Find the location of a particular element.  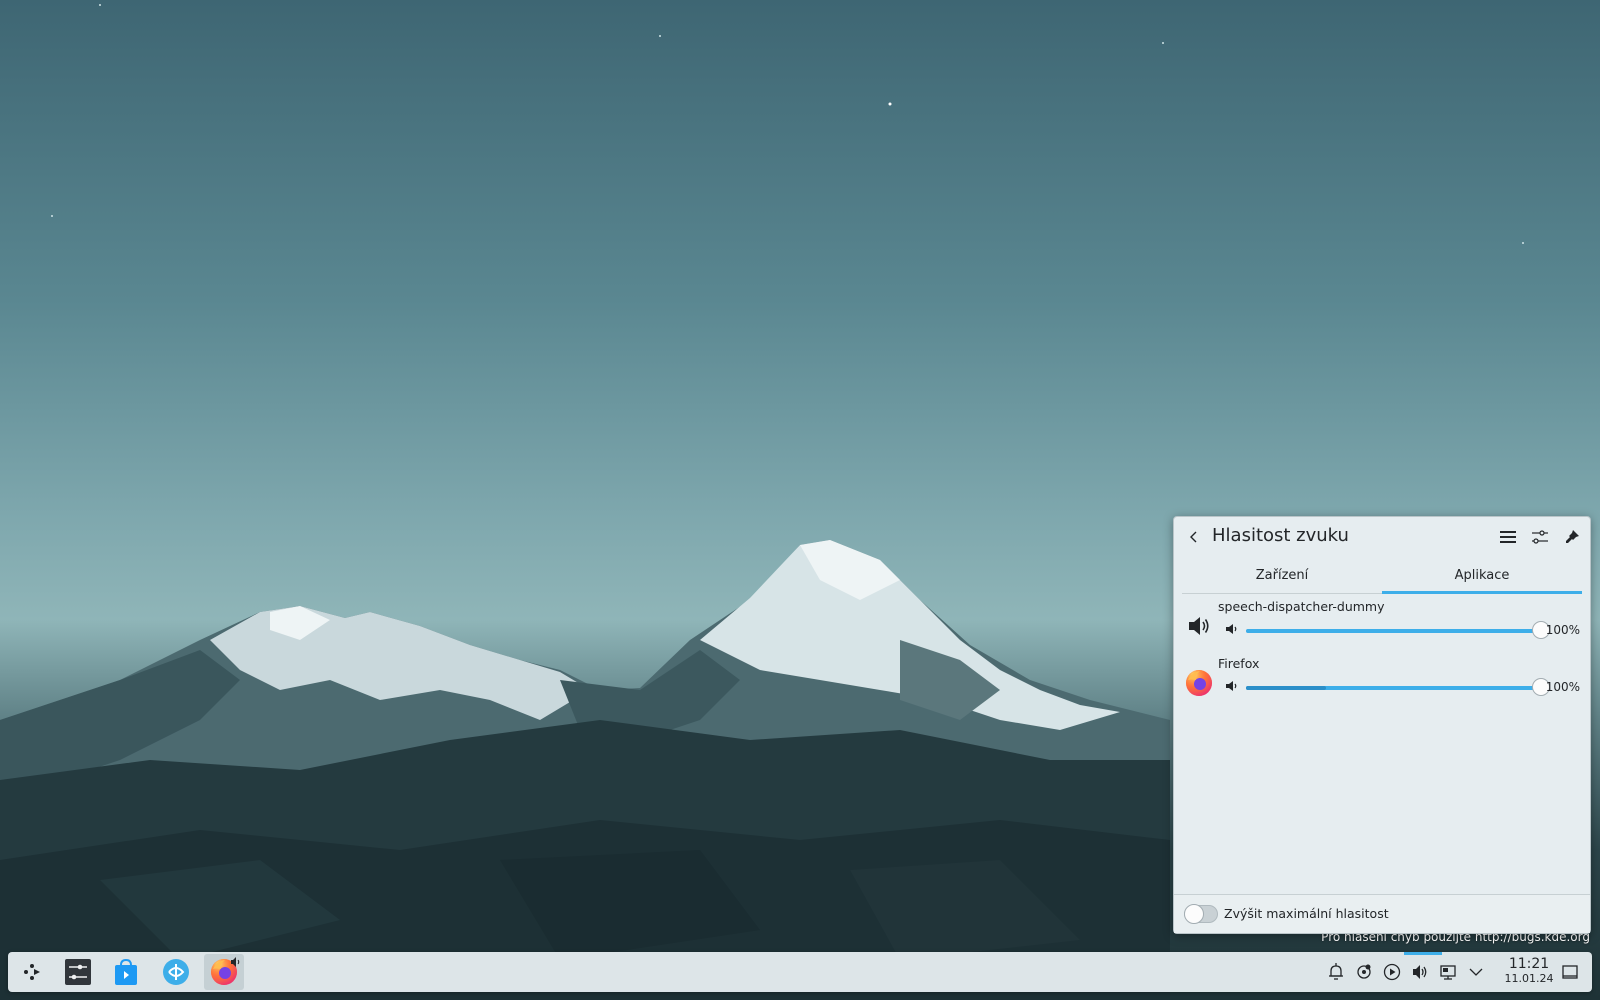

tray-active-indicator is located at coordinates (1423, 953).